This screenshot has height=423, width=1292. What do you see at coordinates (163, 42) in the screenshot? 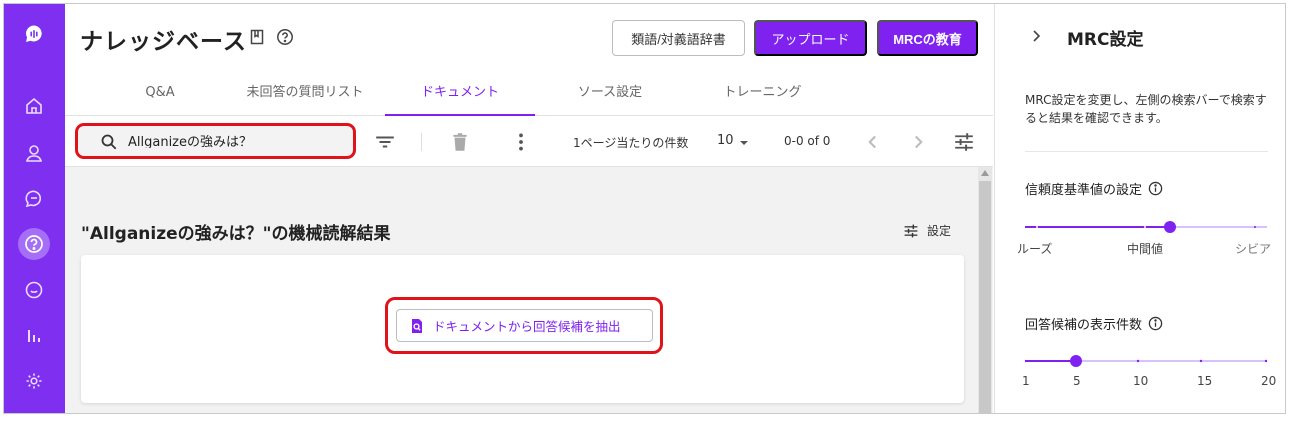
I see `page-title: ナレッジベース` at bounding box center [163, 42].